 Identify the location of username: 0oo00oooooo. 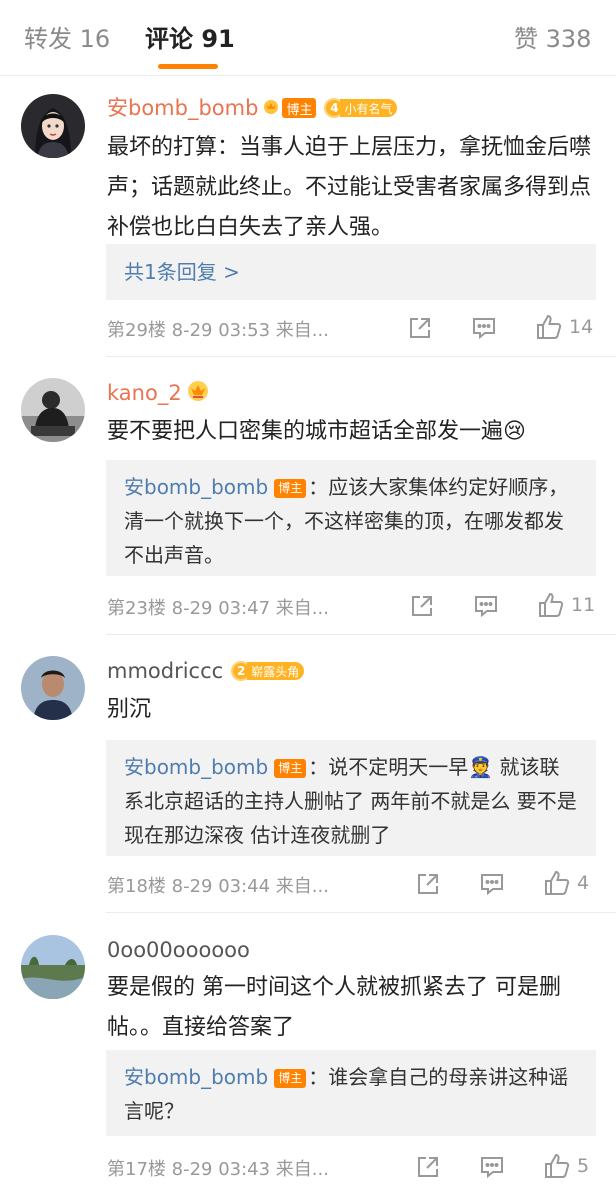
(178, 950).